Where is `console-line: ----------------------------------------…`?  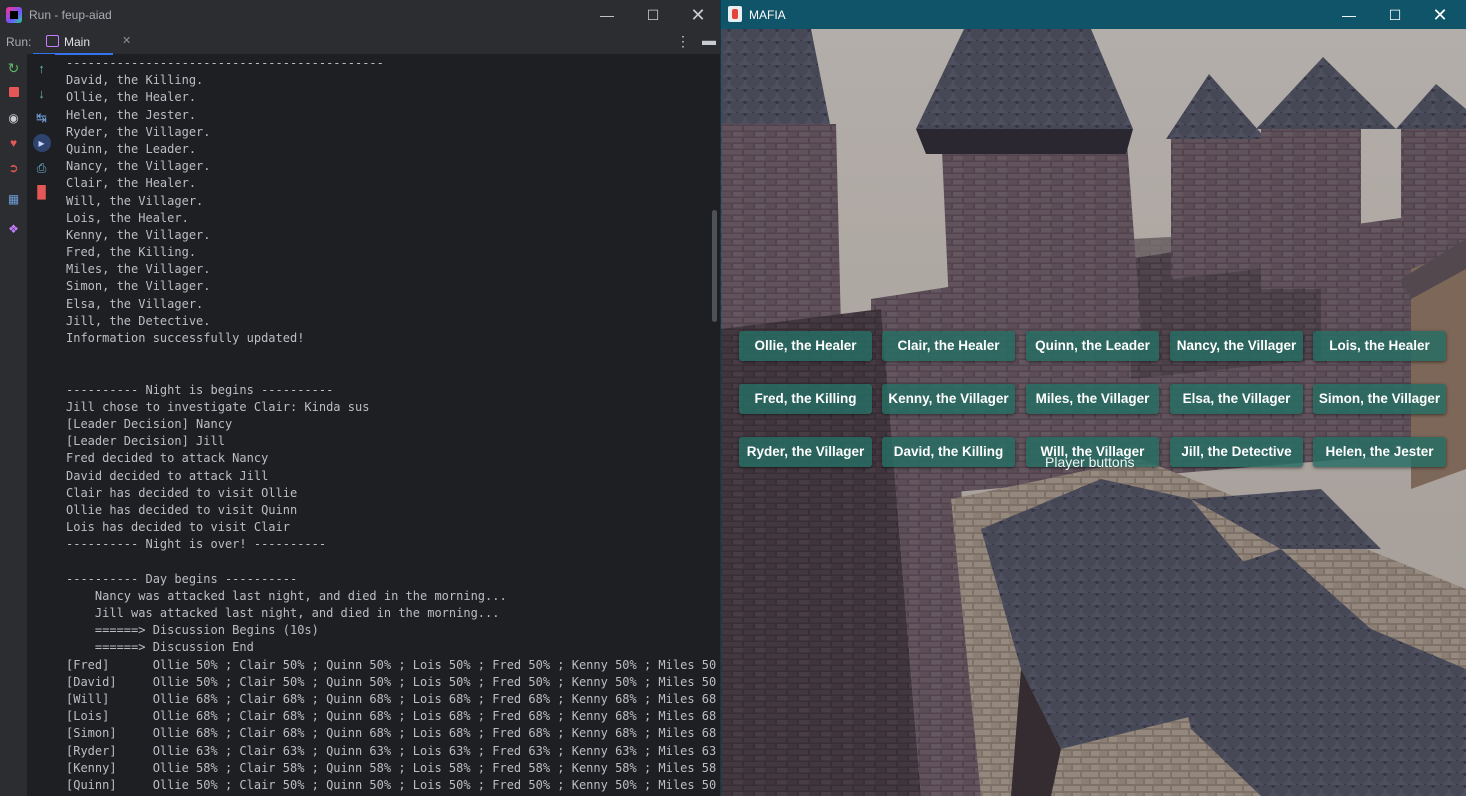
console-line: ----------------------------------------… is located at coordinates (225, 63).